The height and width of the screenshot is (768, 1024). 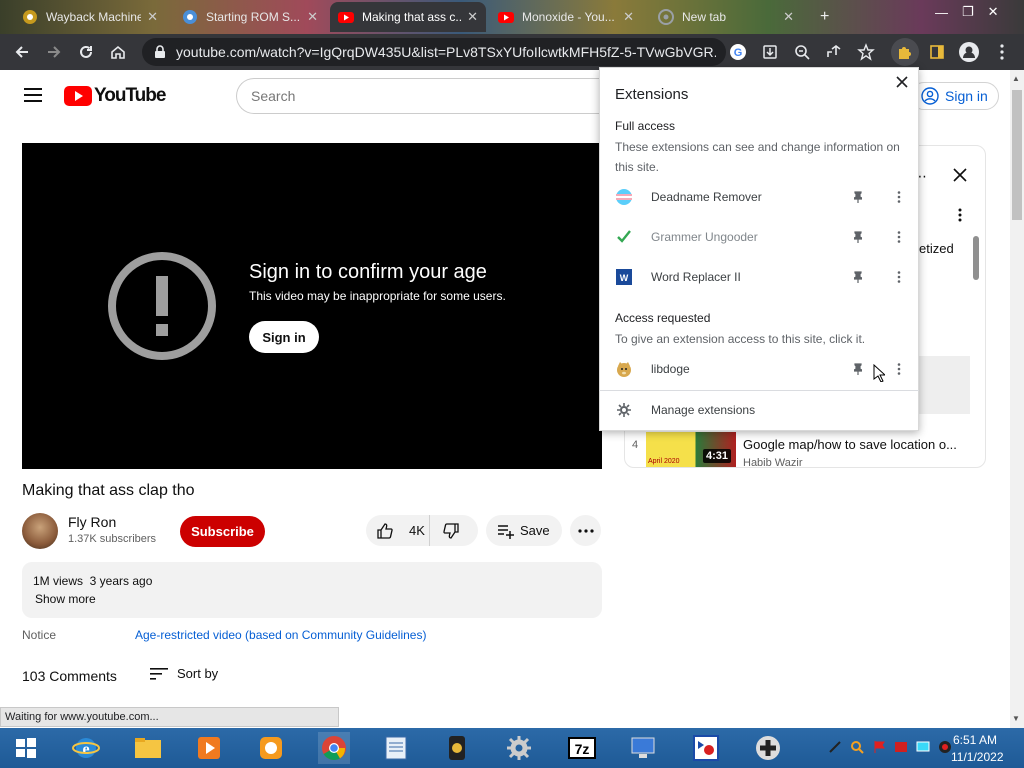 I want to click on uc-browser-icon, so click(x=271, y=748).